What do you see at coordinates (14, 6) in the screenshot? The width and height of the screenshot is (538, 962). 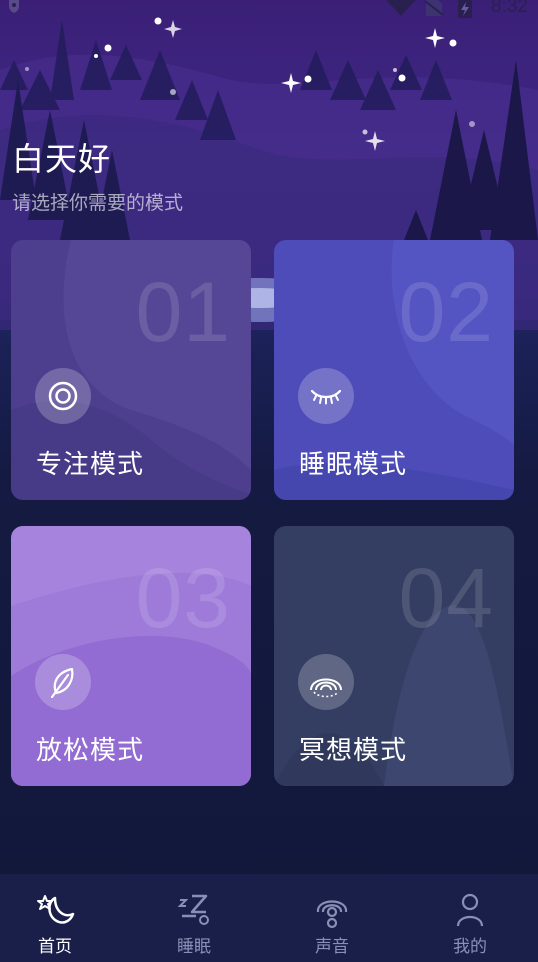 I see `shield-icon` at bounding box center [14, 6].